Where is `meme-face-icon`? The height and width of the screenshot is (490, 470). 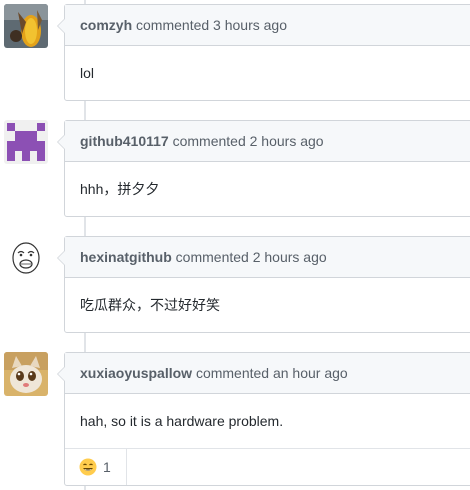 meme-face-icon is located at coordinates (26, 258).